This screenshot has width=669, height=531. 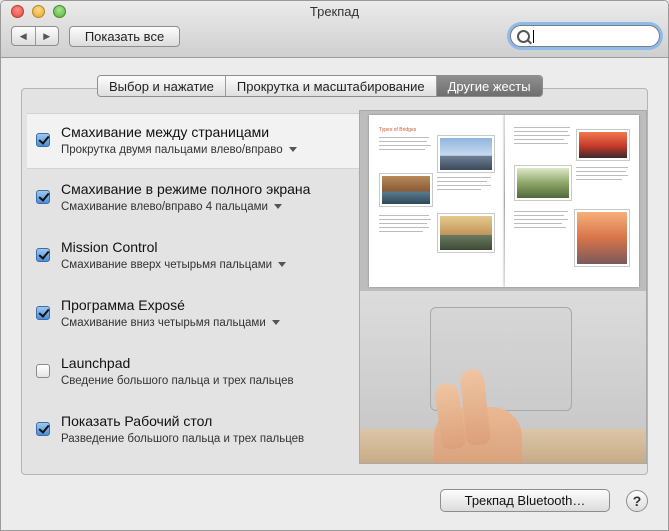 I want to click on gesture-title: Смахивание в режиме полного экрана, so click(x=186, y=189).